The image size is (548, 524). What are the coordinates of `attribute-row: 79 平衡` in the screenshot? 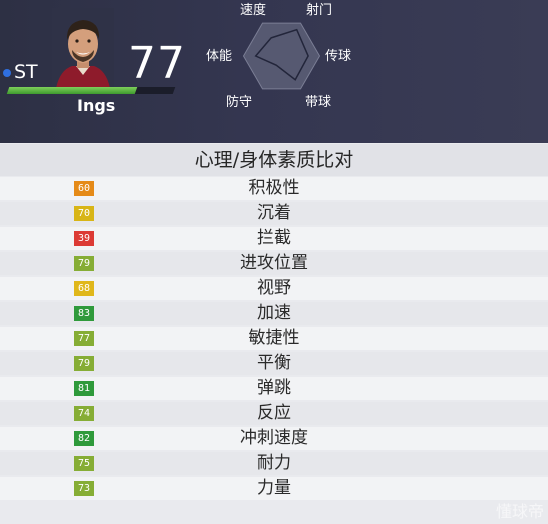 It's located at (274, 363).